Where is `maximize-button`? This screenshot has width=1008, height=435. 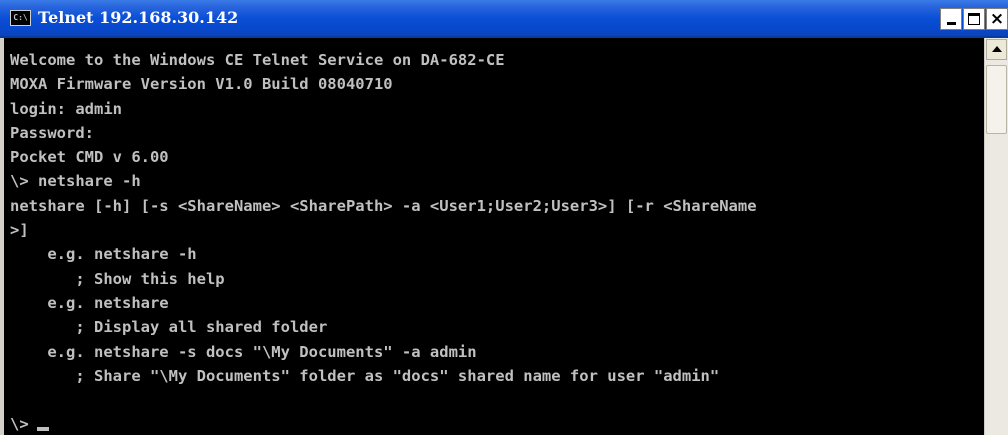
maximize-button is located at coordinates (974, 19).